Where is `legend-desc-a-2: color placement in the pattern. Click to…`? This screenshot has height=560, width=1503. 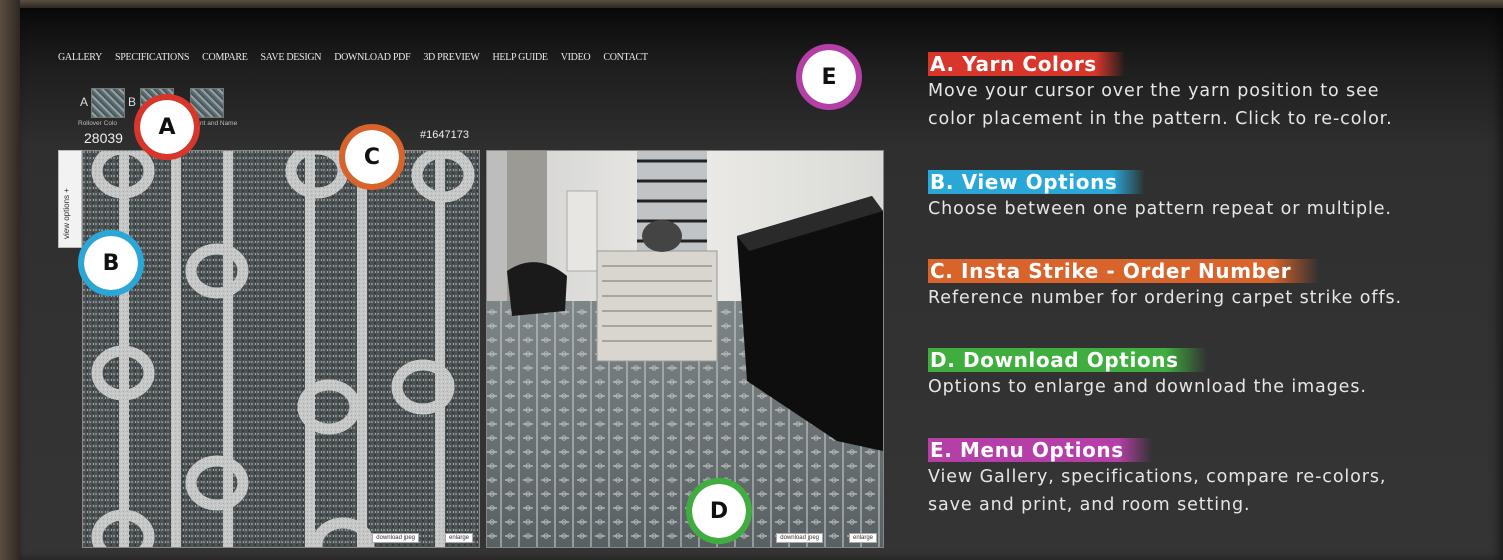
legend-desc-a-2: color placement in the pattern. Click to… is located at coordinates (1160, 119).